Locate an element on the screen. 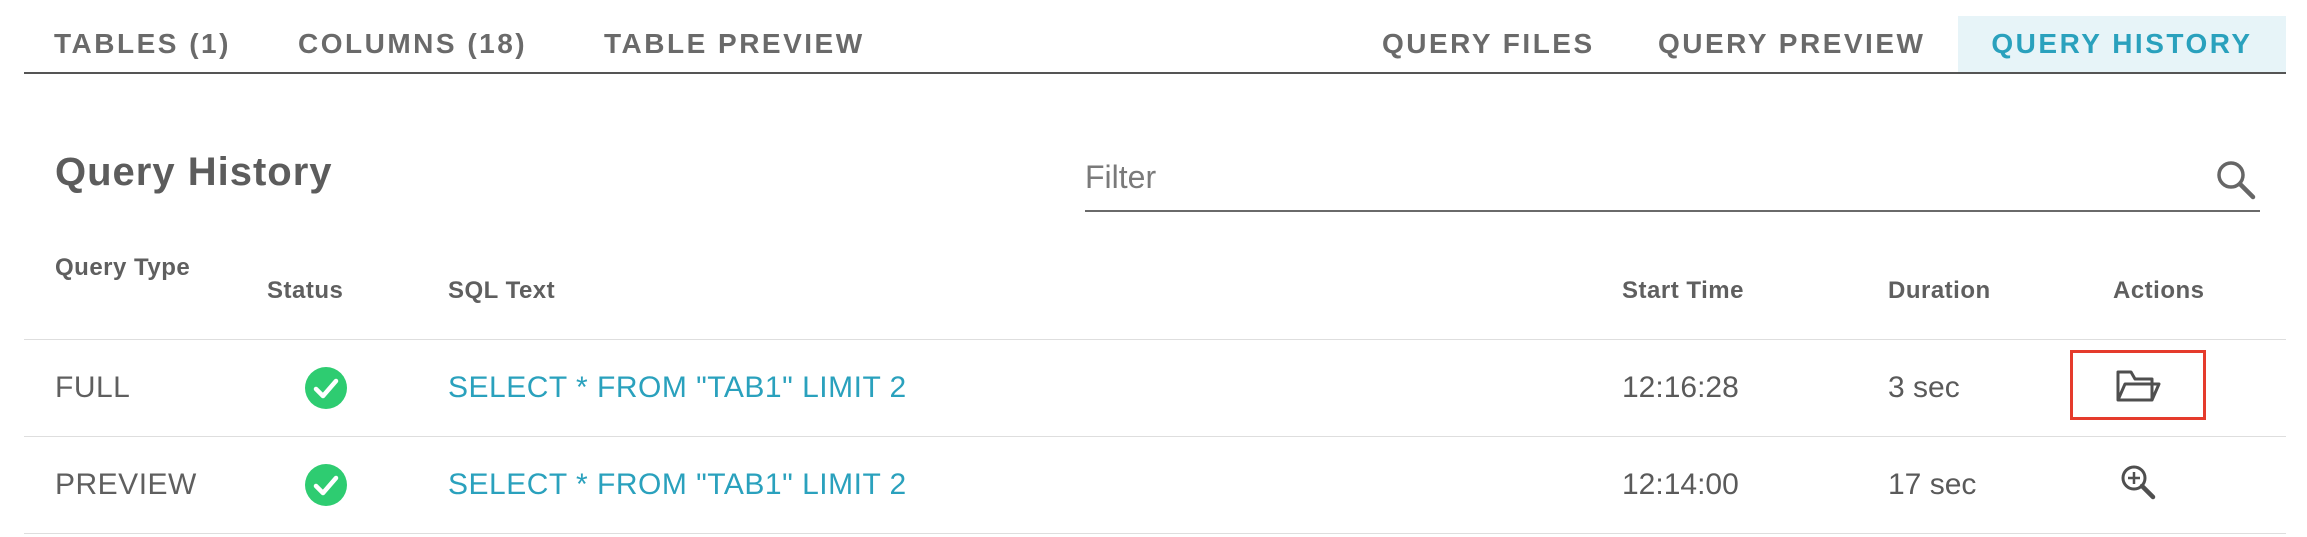 Image resolution: width=2307 pixels, height=537 pixels. start-time-cell: 12:16:28 is located at coordinates (1680, 387).